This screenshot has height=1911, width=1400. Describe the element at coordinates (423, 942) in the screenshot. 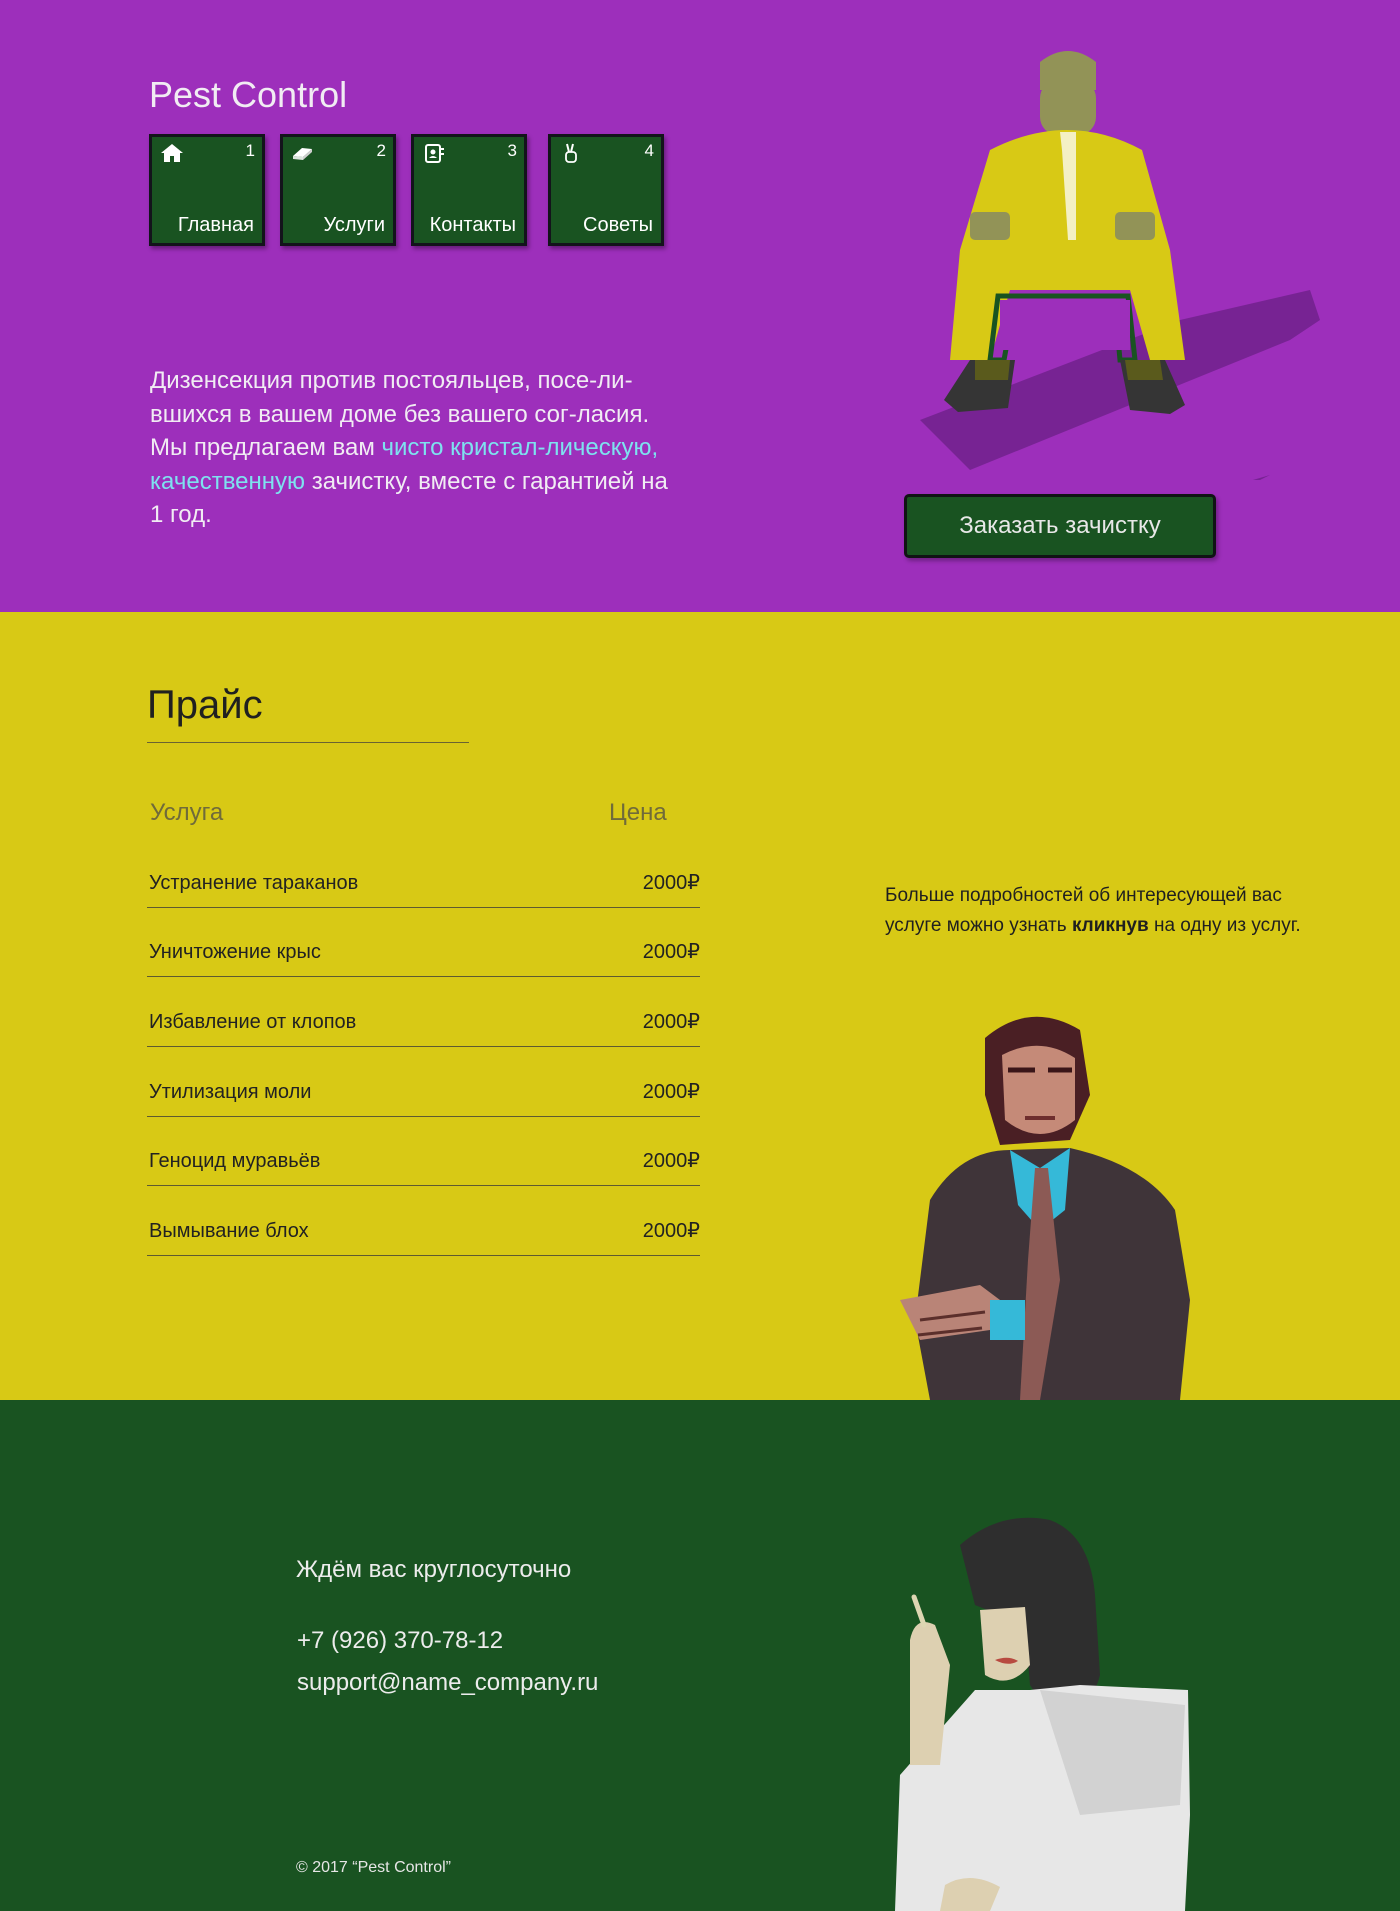

I see `price-row: Уничтожение крыс 2000₽` at that location.